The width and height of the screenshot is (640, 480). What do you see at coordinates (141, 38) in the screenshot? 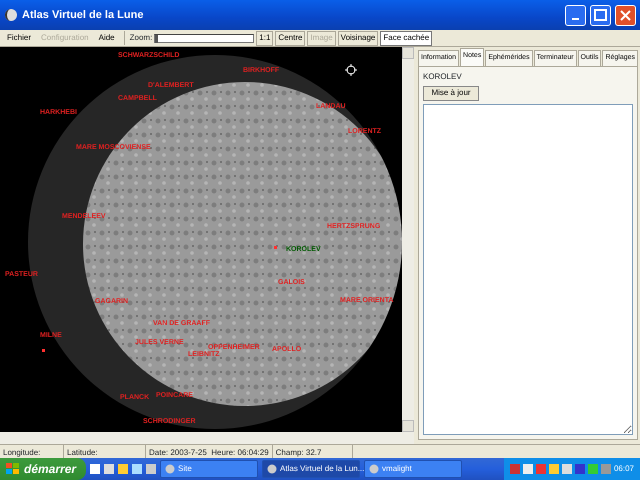
I see `zoom-label: Zoom:` at bounding box center [141, 38].